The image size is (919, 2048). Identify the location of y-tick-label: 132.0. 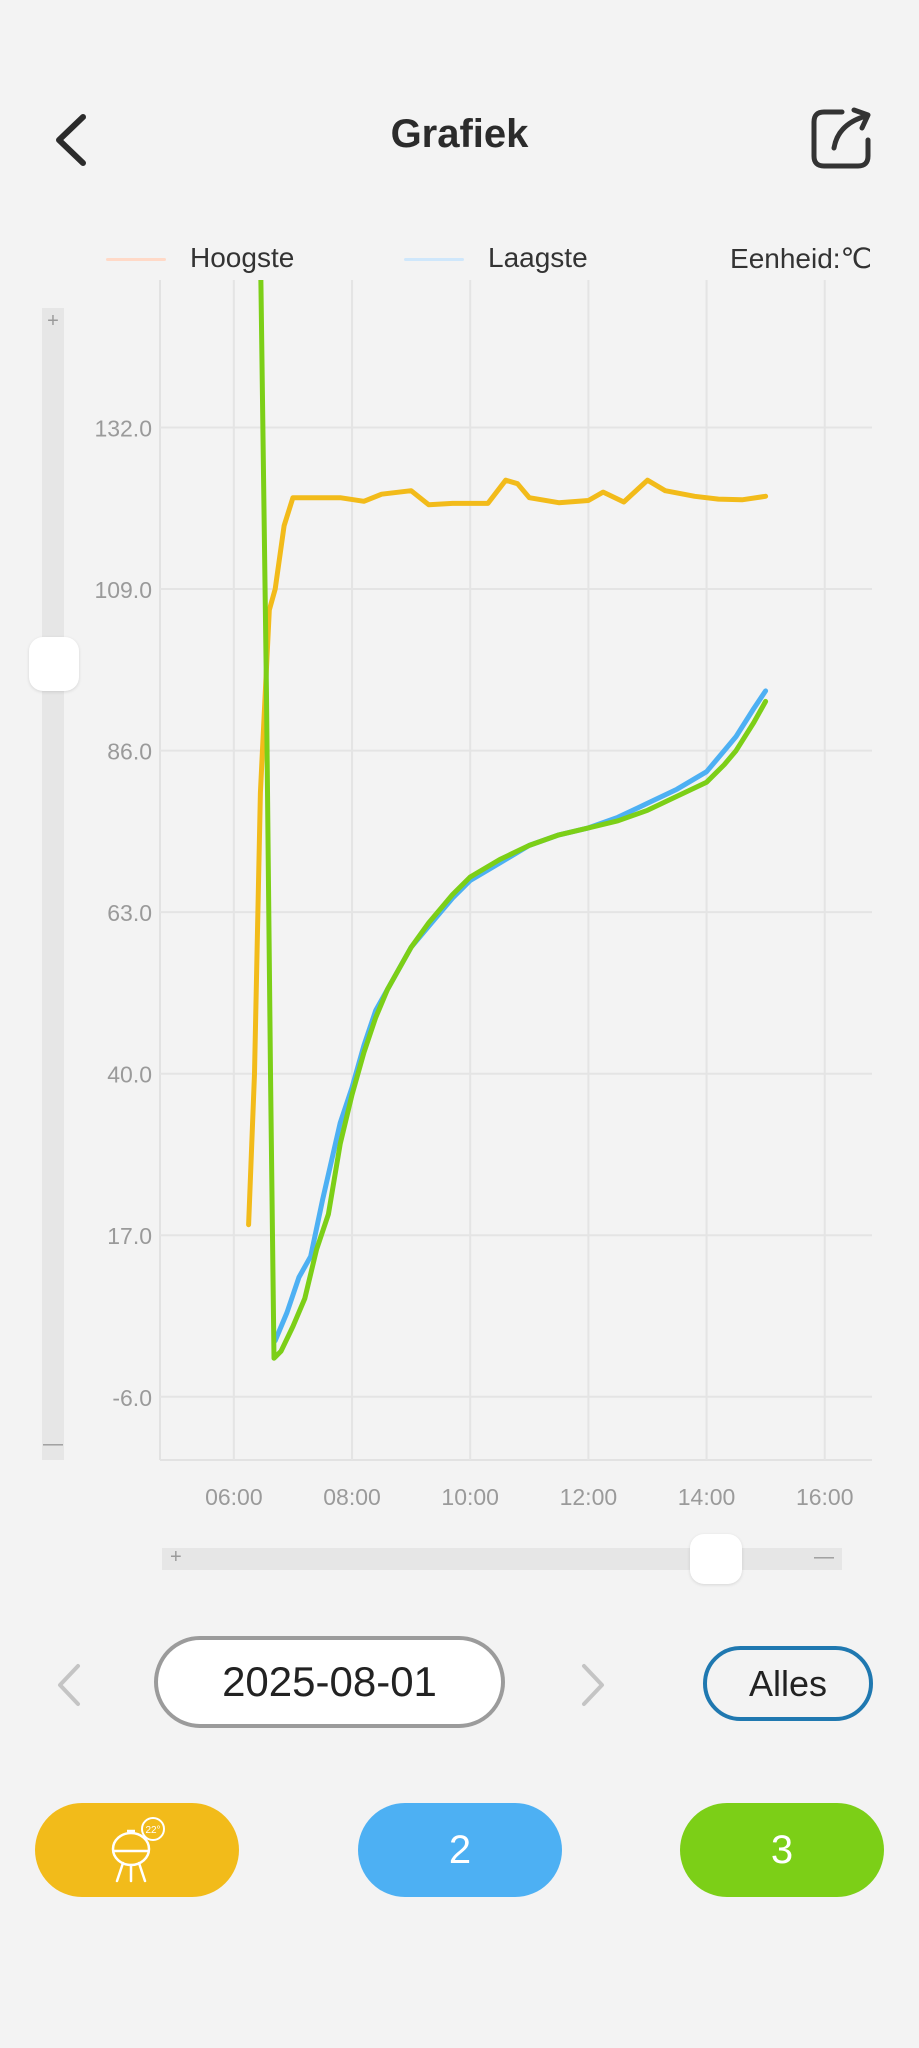
(123, 429).